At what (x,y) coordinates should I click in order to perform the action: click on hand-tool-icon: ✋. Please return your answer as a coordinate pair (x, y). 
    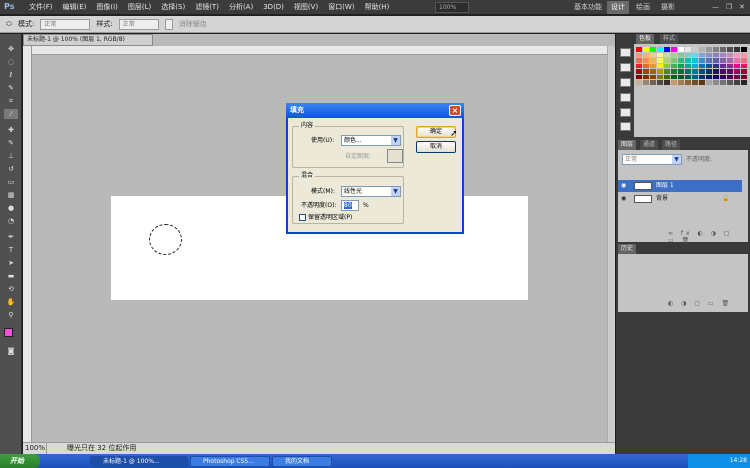
    Looking at the image, I should click on (11, 302).